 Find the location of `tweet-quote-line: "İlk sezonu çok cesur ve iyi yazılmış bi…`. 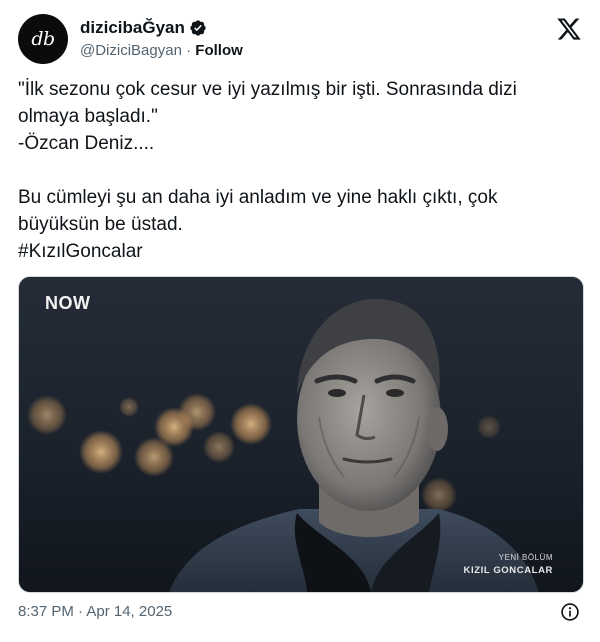

tweet-quote-line: "İlk sezonu çok cesur ve iyi yazılmış bi… is located at coordinates (267, 103).